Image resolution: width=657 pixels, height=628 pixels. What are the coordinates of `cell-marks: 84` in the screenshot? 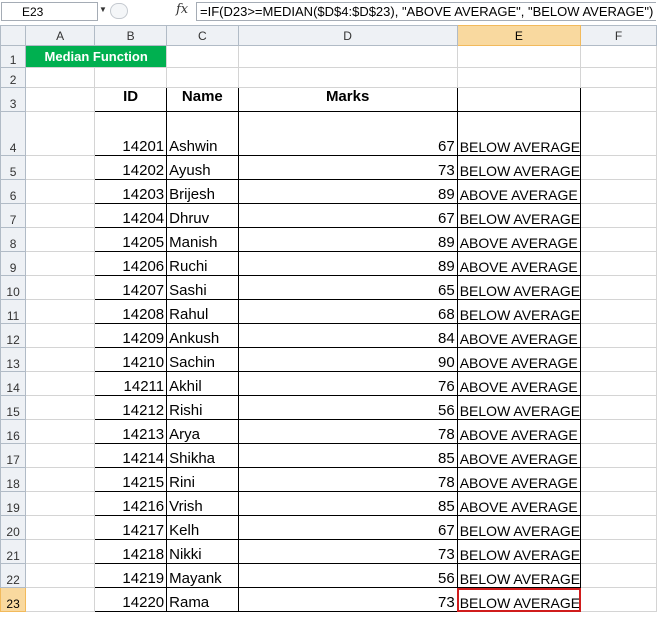 It's located at (347, 335).